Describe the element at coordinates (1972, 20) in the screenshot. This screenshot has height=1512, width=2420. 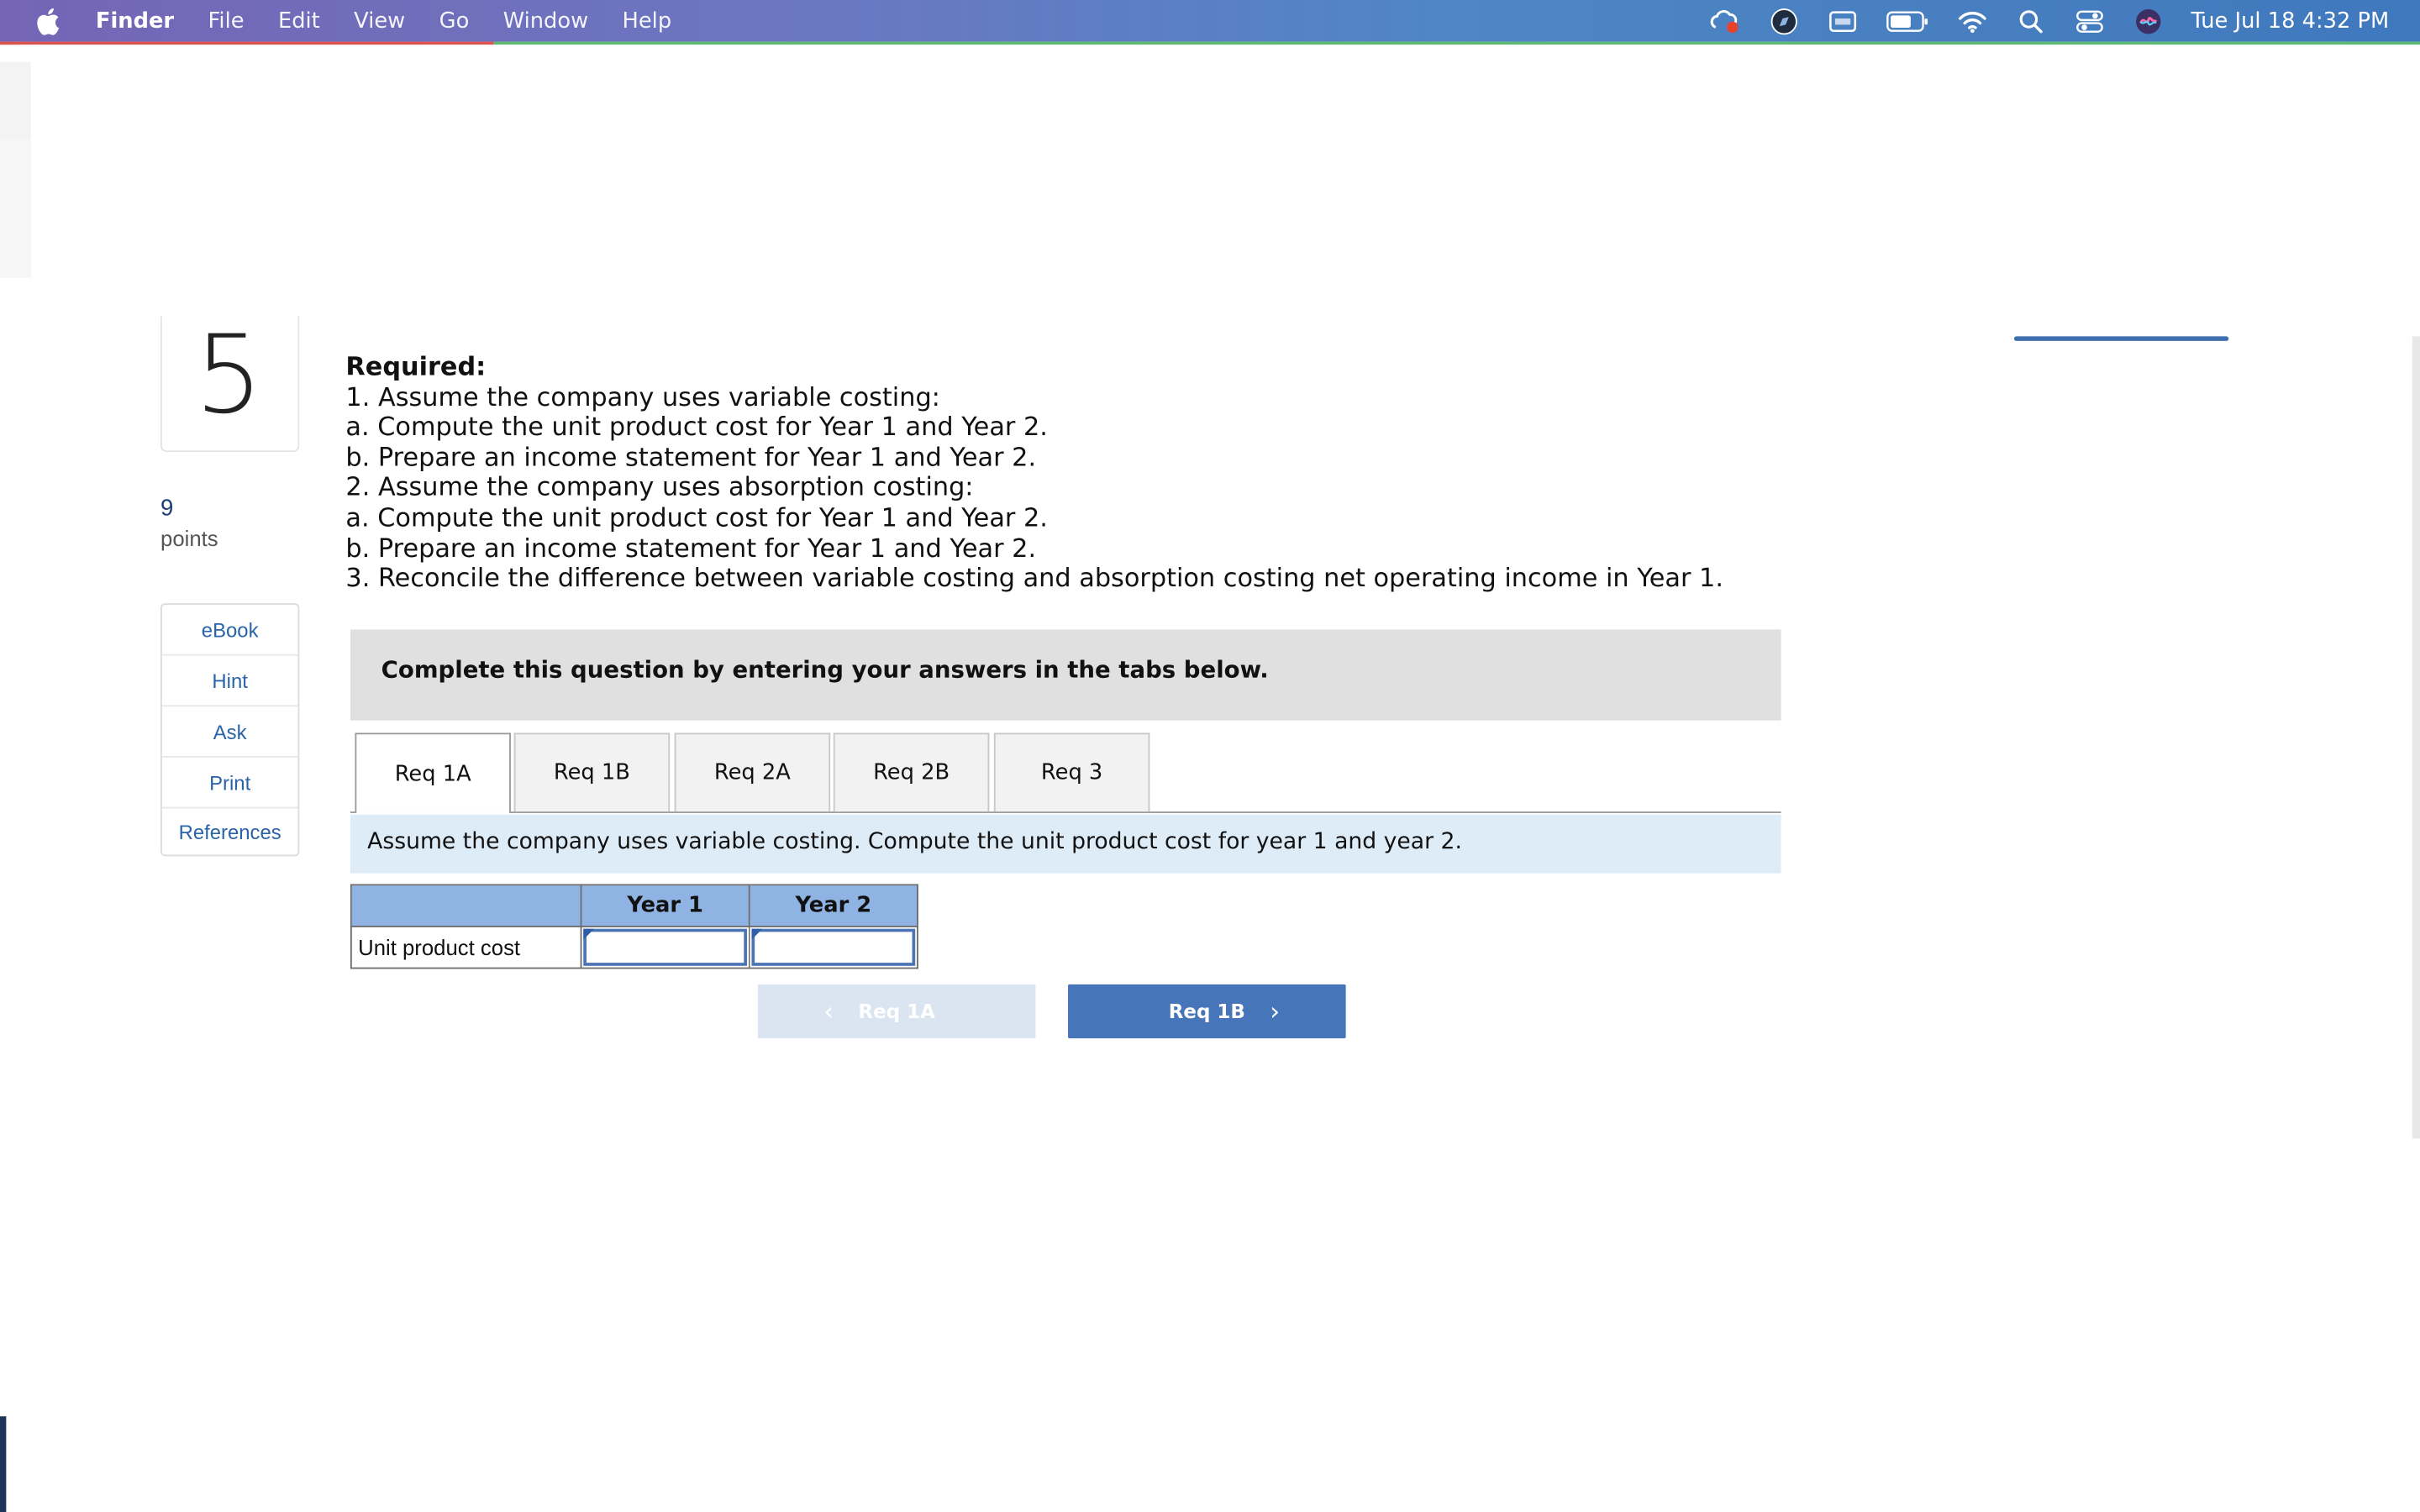
I see `wifi-icon` at that location.